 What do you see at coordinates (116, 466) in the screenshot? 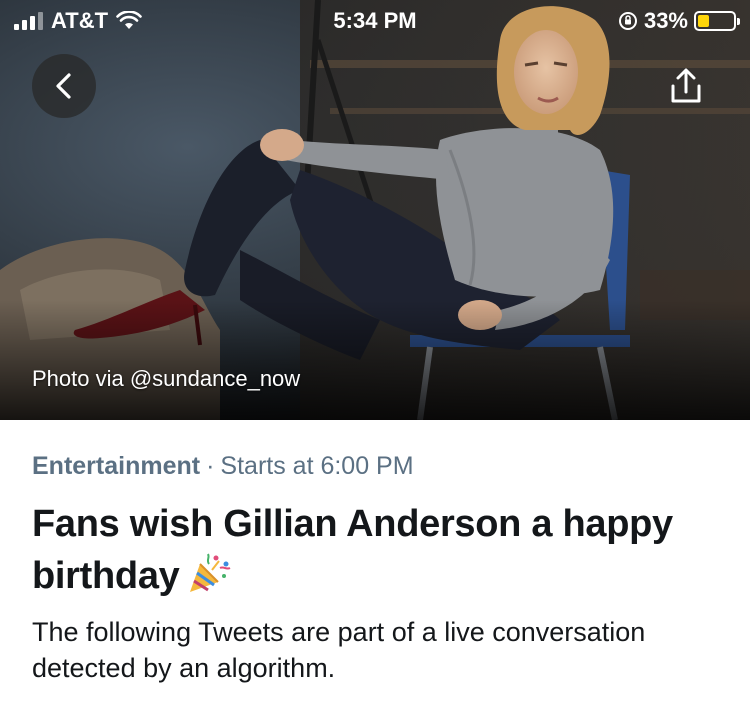
I see `event-category: Entertainment` at bounding box center [116, 466].